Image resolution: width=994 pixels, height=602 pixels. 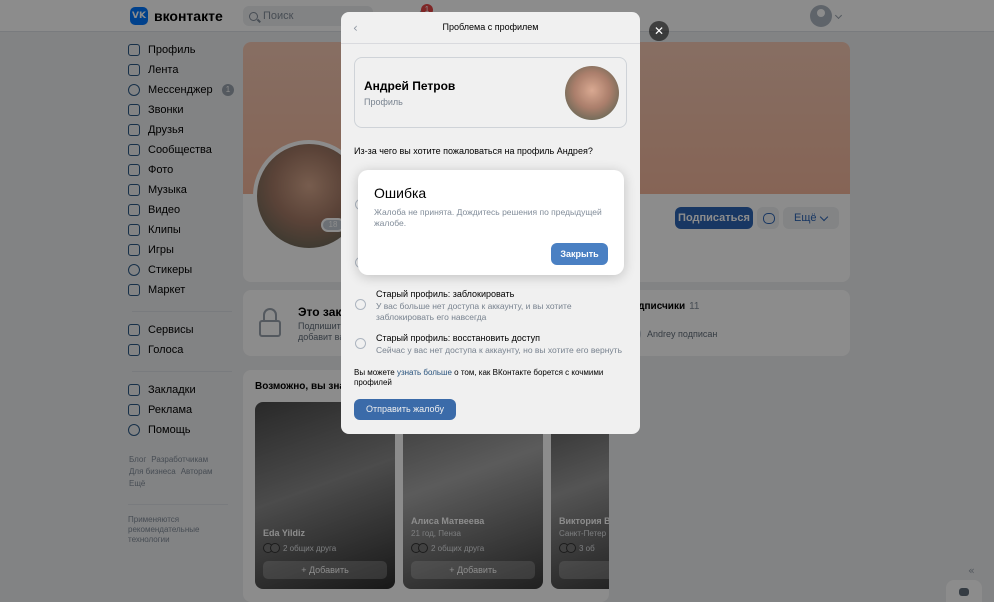 What do you see at coordinates (659, 31) in the screenshot?
I see `close-icon: ✕` at bounding box center [659, 31].